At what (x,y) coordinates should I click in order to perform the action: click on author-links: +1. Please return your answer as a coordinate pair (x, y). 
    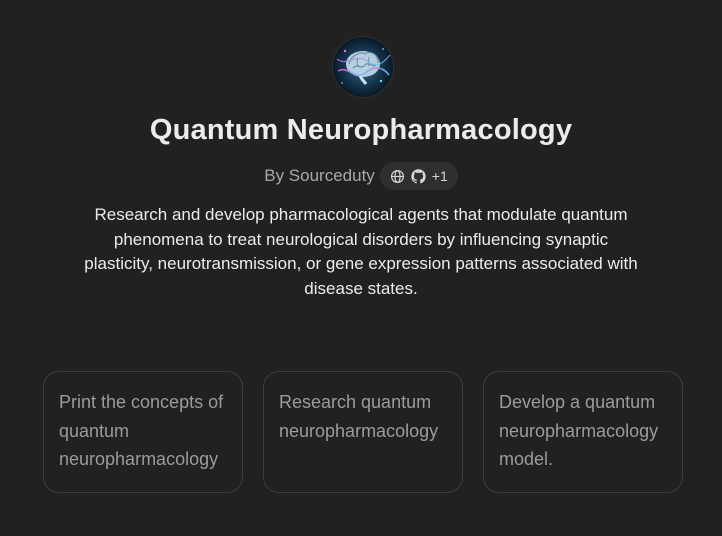
    Looking at the image, I should click on (418, 176).